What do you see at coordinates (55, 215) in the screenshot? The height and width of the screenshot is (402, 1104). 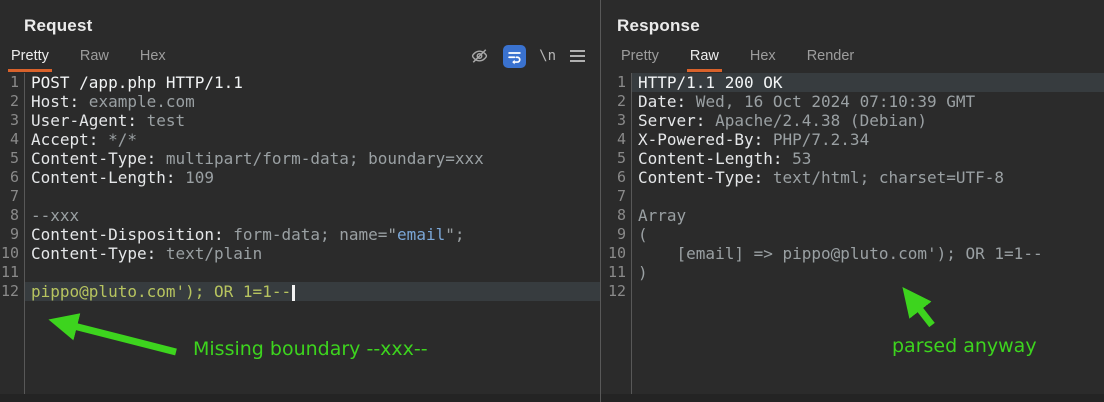 I see `line-content: --xxx` at bounding box center [55, 215].